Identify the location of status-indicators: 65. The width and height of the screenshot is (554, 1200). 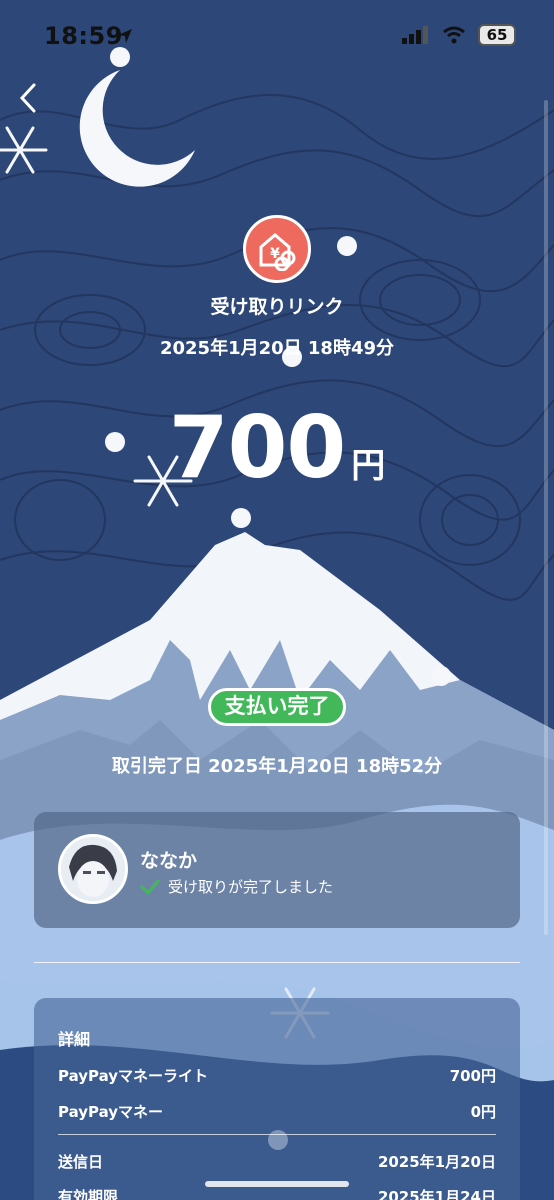
(459, 35).